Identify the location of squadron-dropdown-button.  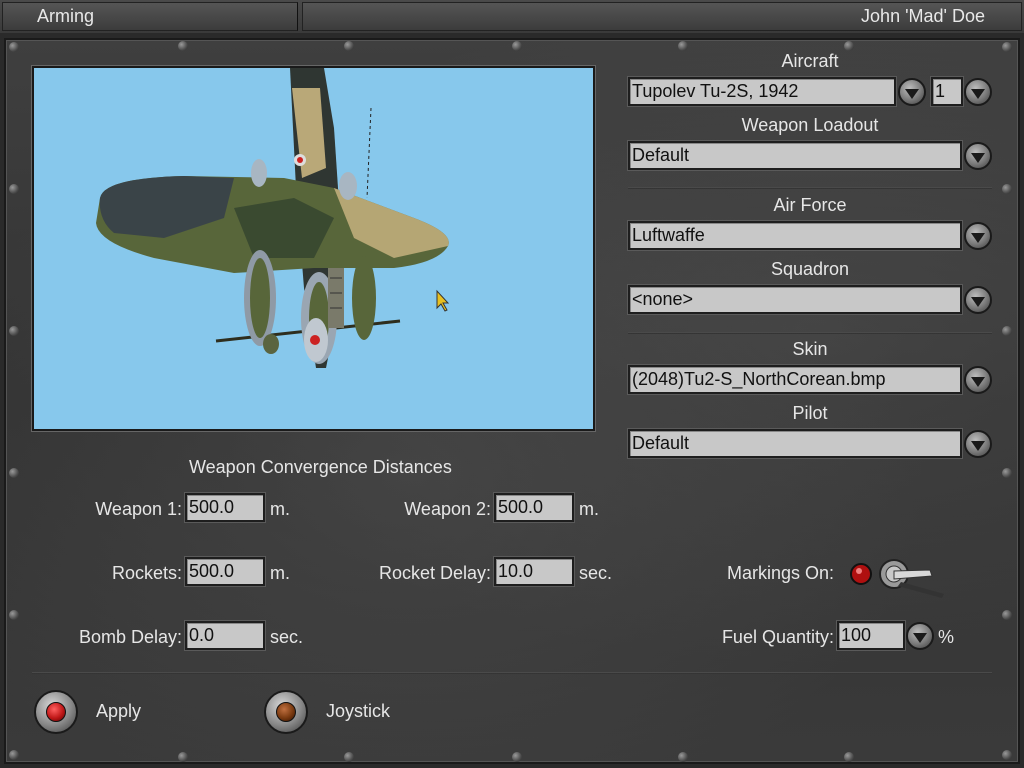
(978, 300).